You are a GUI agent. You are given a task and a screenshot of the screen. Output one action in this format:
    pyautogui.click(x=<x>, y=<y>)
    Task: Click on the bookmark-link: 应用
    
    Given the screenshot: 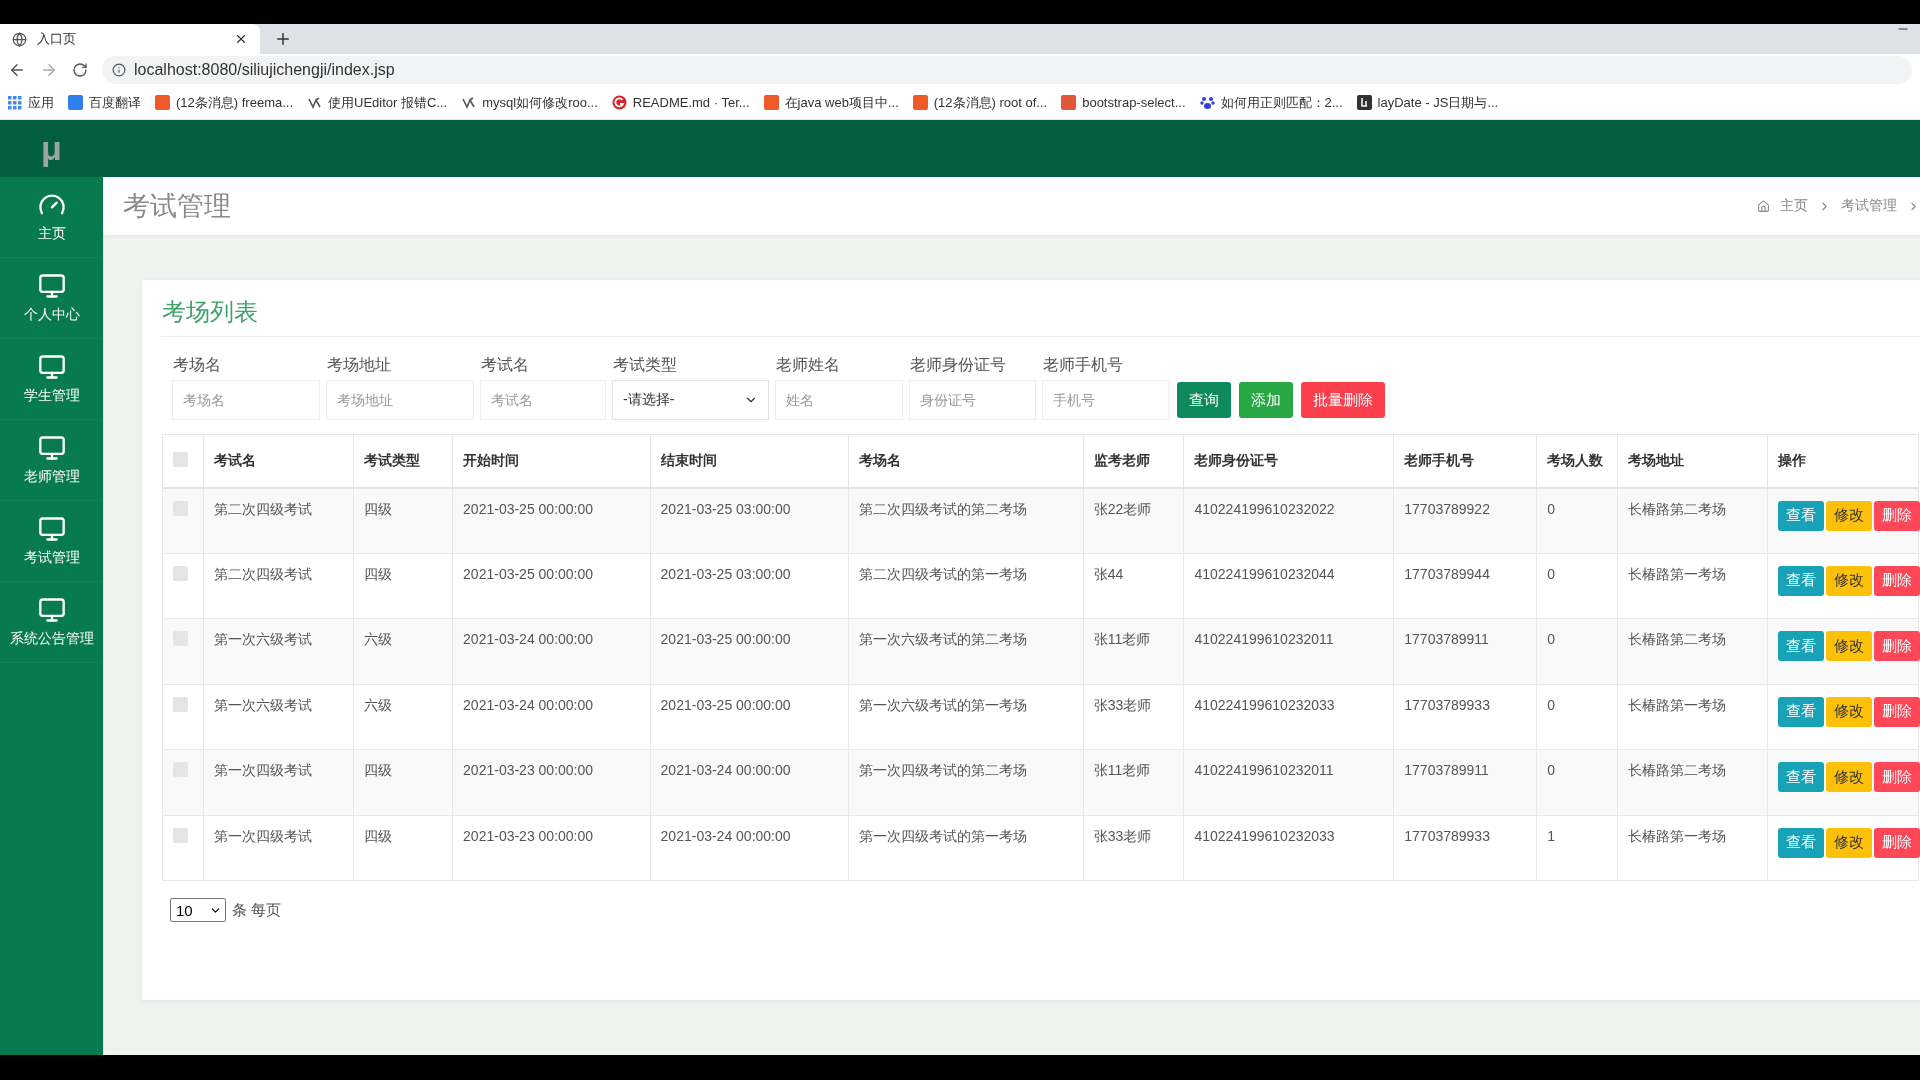 What is the action you would take?
    pyautogui.click(x=41, y=102)
    